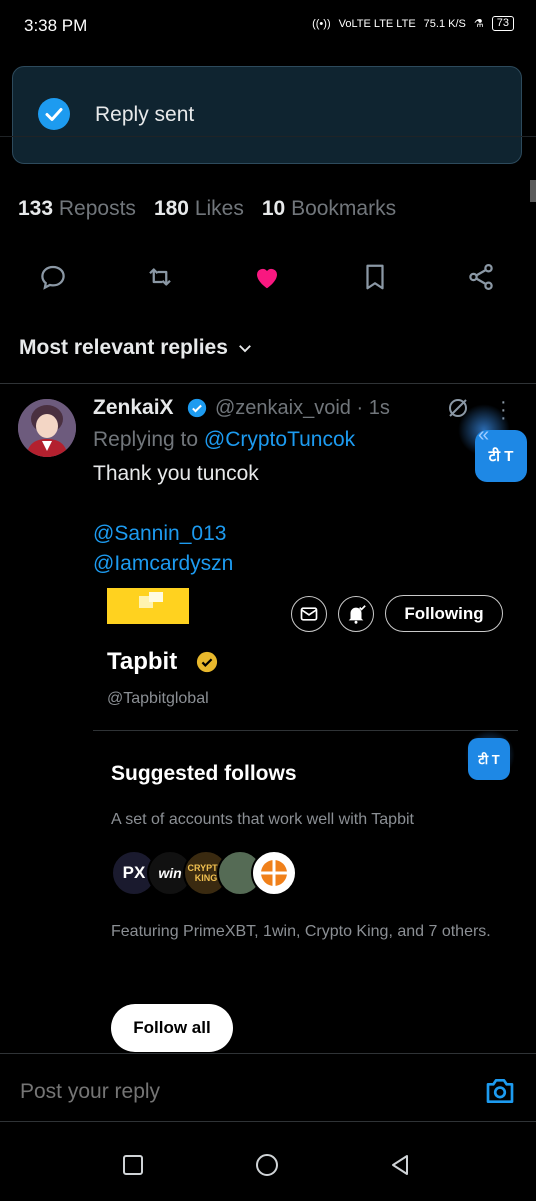 Image resolution: width=536 pixels, height=1201 pixels. I want to click on following-button: Following, so click(444, 613).